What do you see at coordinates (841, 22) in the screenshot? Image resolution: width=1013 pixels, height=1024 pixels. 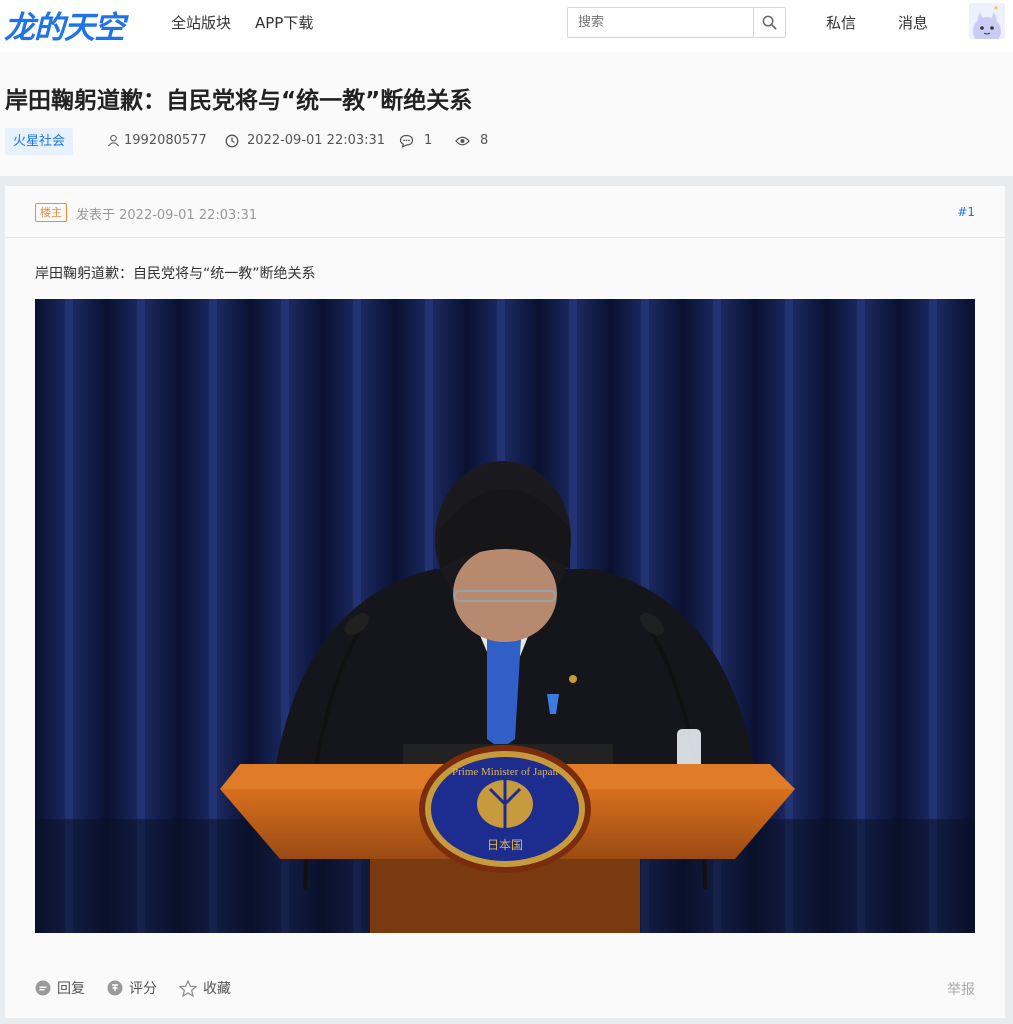 I see `nav-private-messages: 私信` at bounding box center [841, 22].